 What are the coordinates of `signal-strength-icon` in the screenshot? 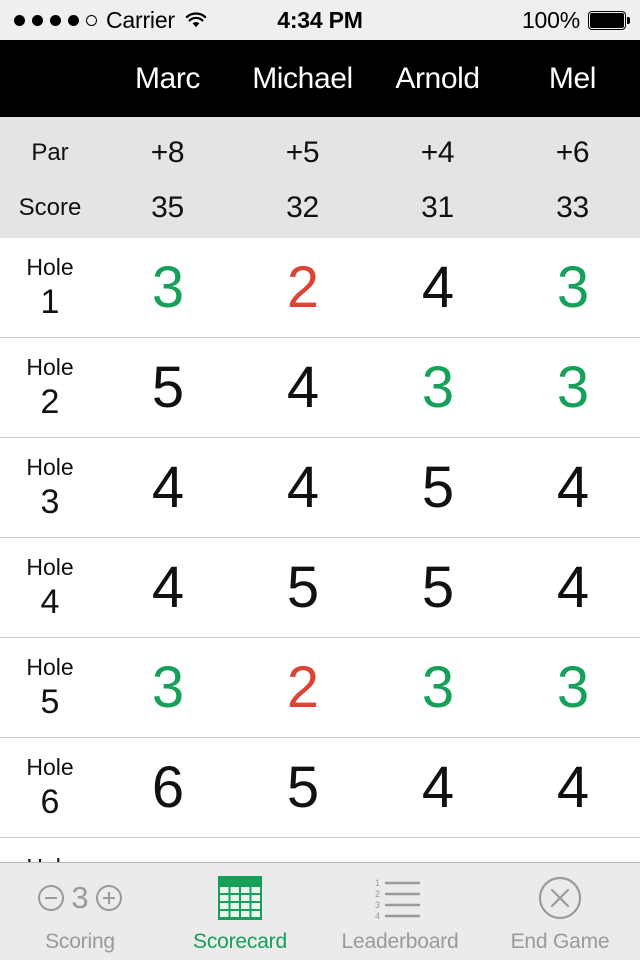 It's located at (55, 20).